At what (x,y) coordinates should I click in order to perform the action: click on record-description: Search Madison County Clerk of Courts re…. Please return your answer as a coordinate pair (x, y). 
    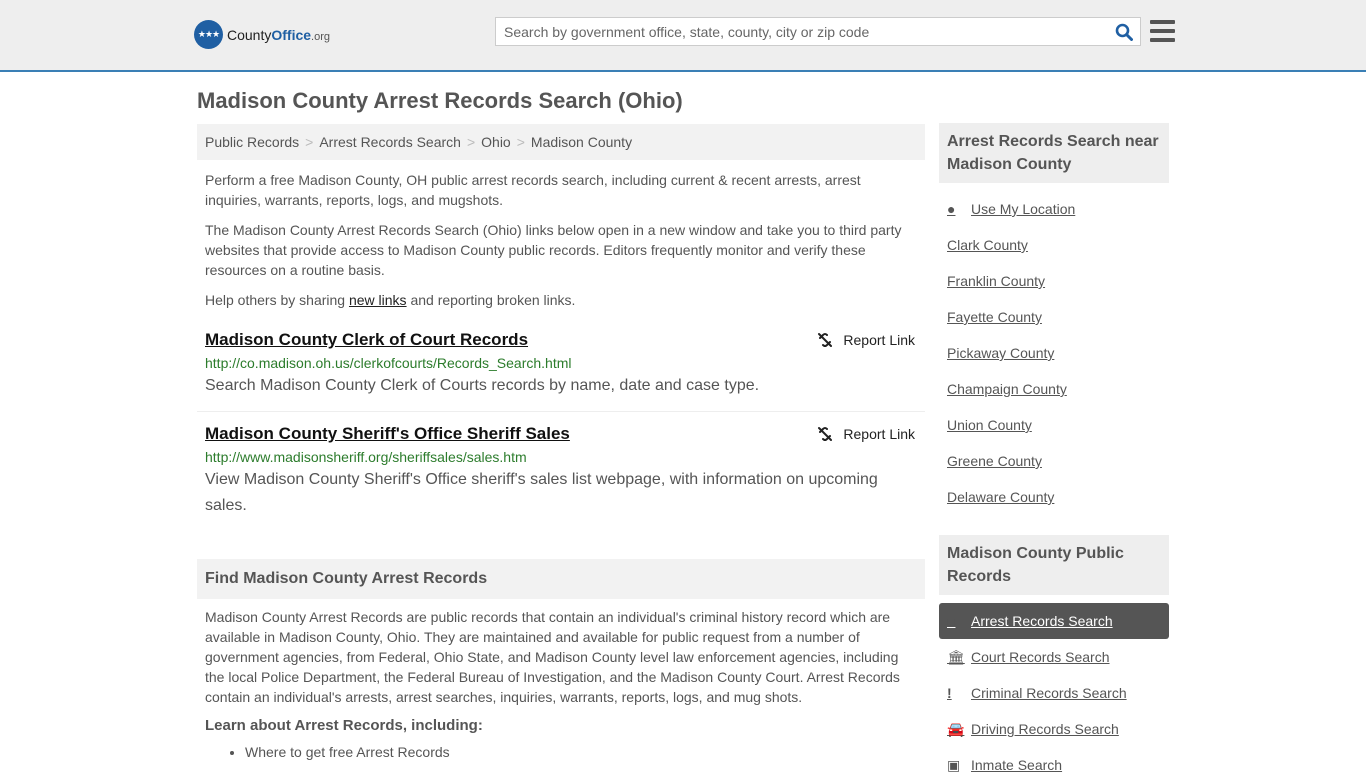
    Looking at the image, I should click on (482, 385).